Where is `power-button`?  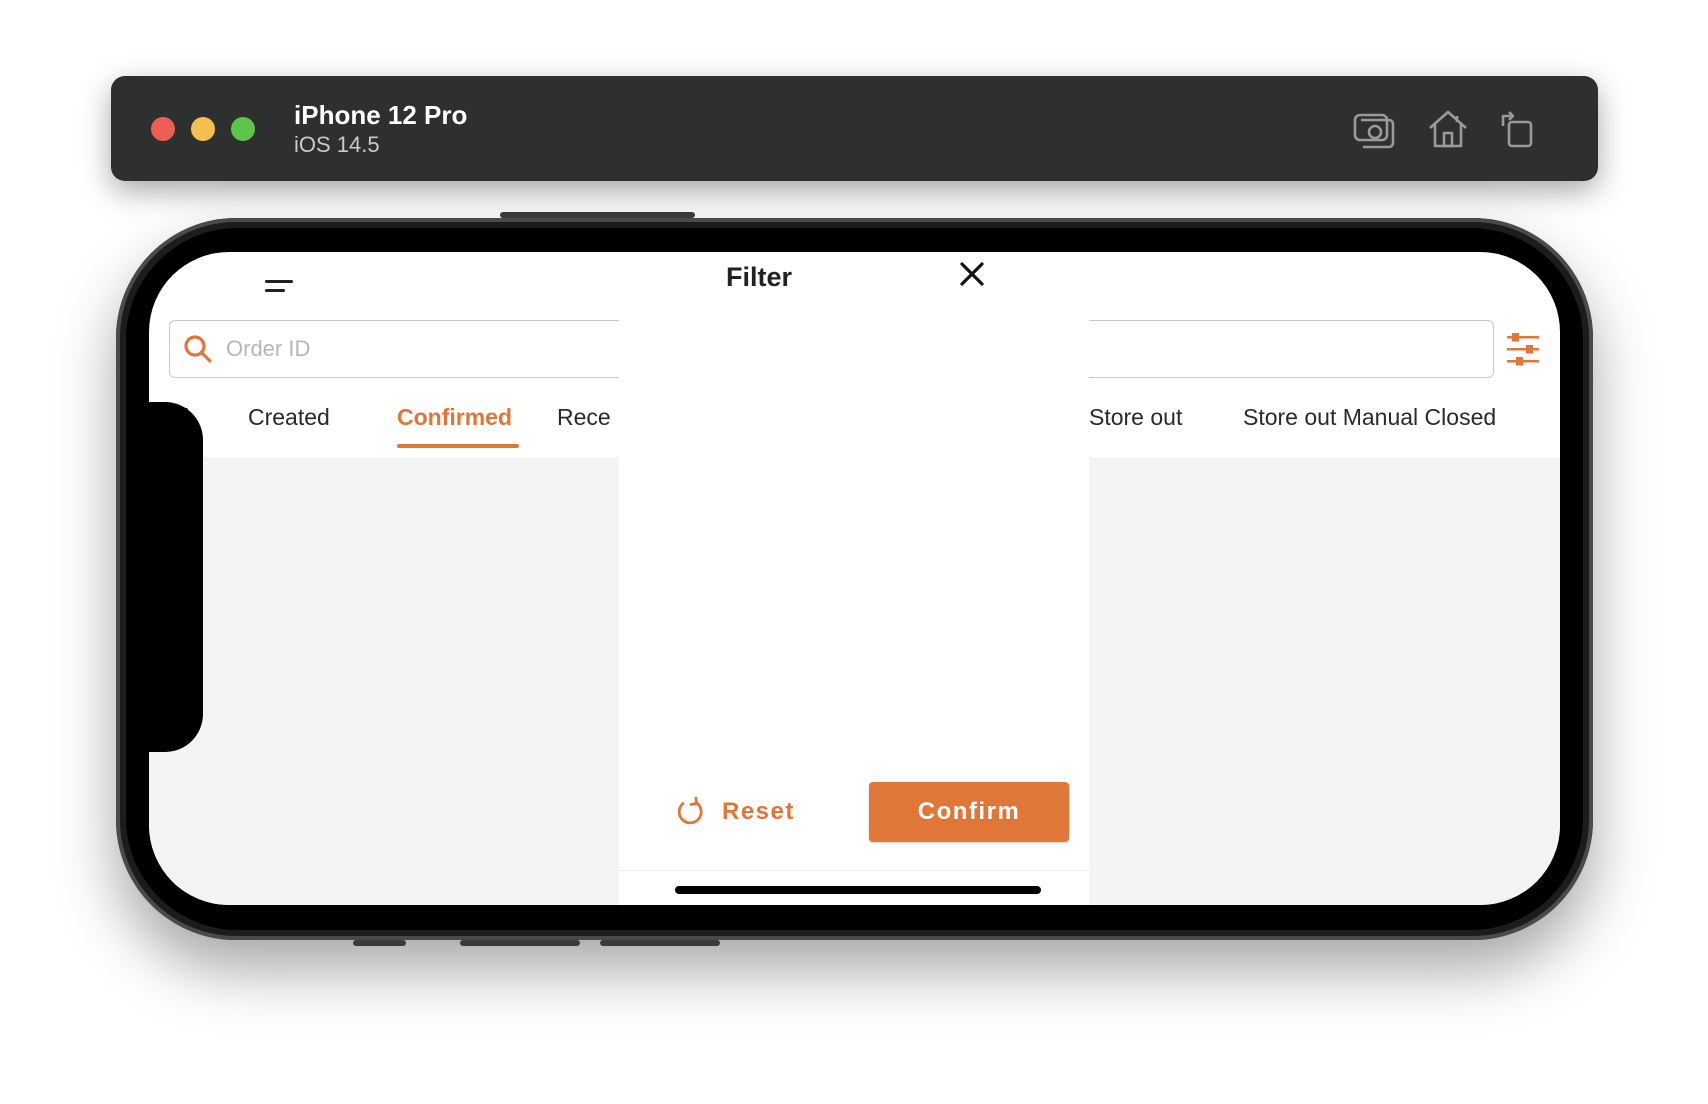 power-button is located at coordinates (597, 215).